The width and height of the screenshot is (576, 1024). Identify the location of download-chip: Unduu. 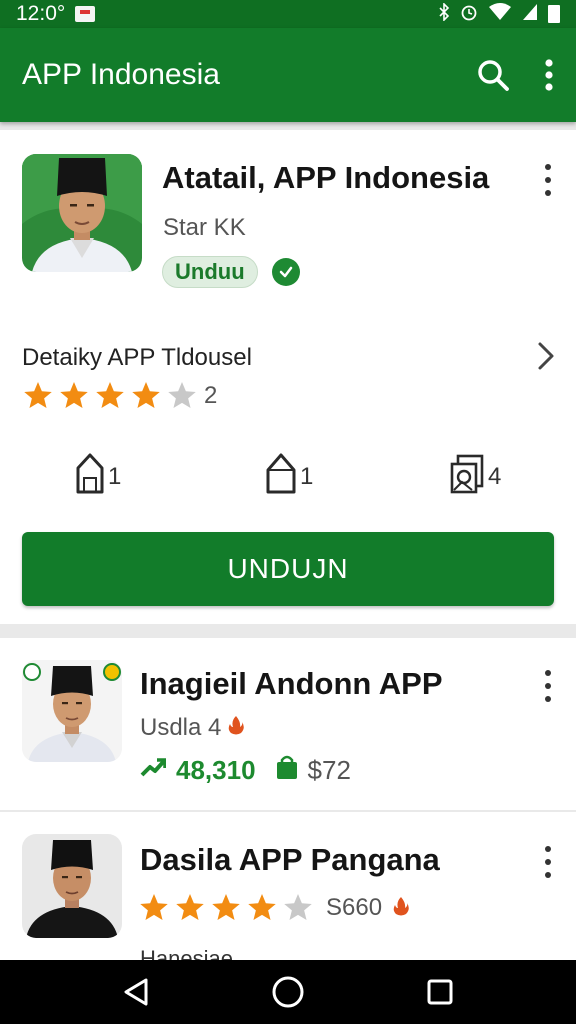
(210, 272).